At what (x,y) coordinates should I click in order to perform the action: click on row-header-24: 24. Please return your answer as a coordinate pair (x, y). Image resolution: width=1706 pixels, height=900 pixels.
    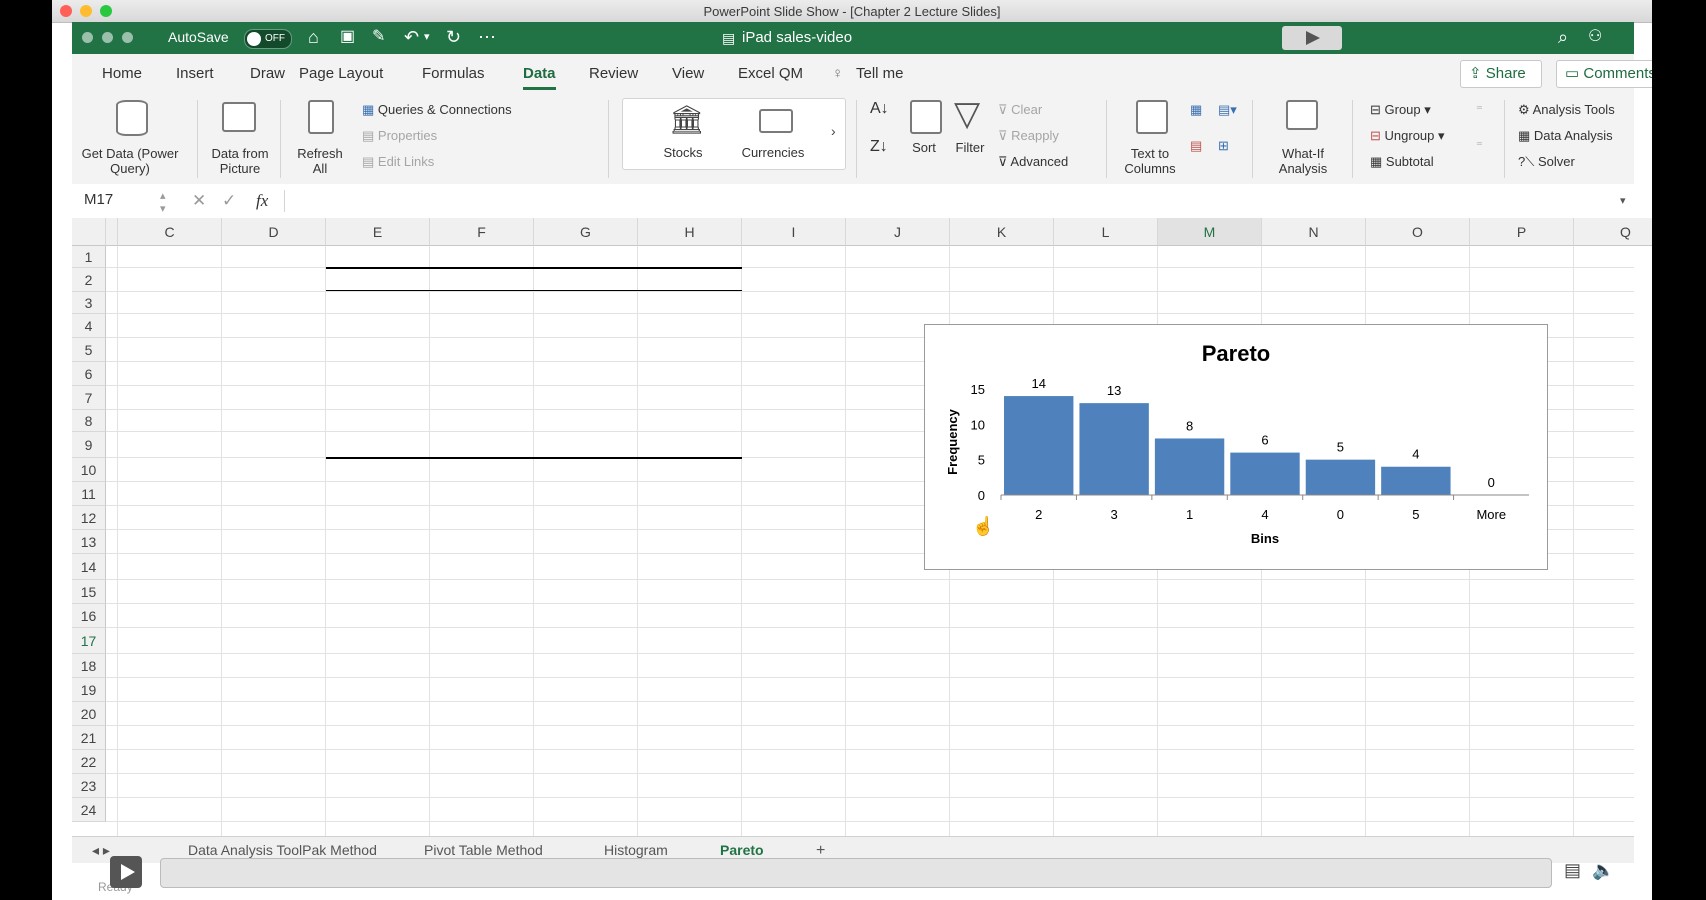
    Looking at the image, I should click on (89, 810).